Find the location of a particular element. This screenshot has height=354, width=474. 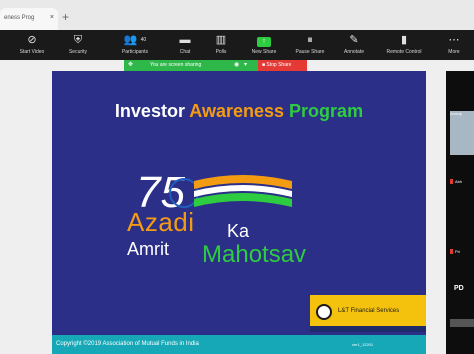

participant-tile is located at coordinates (462, 323).